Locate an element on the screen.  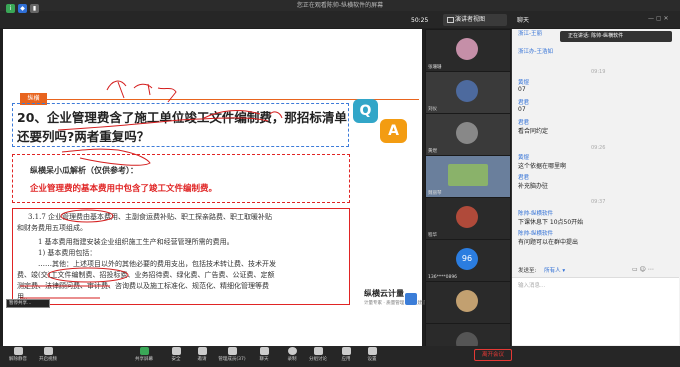
breakout-icon is located at coordinates (318, 351).